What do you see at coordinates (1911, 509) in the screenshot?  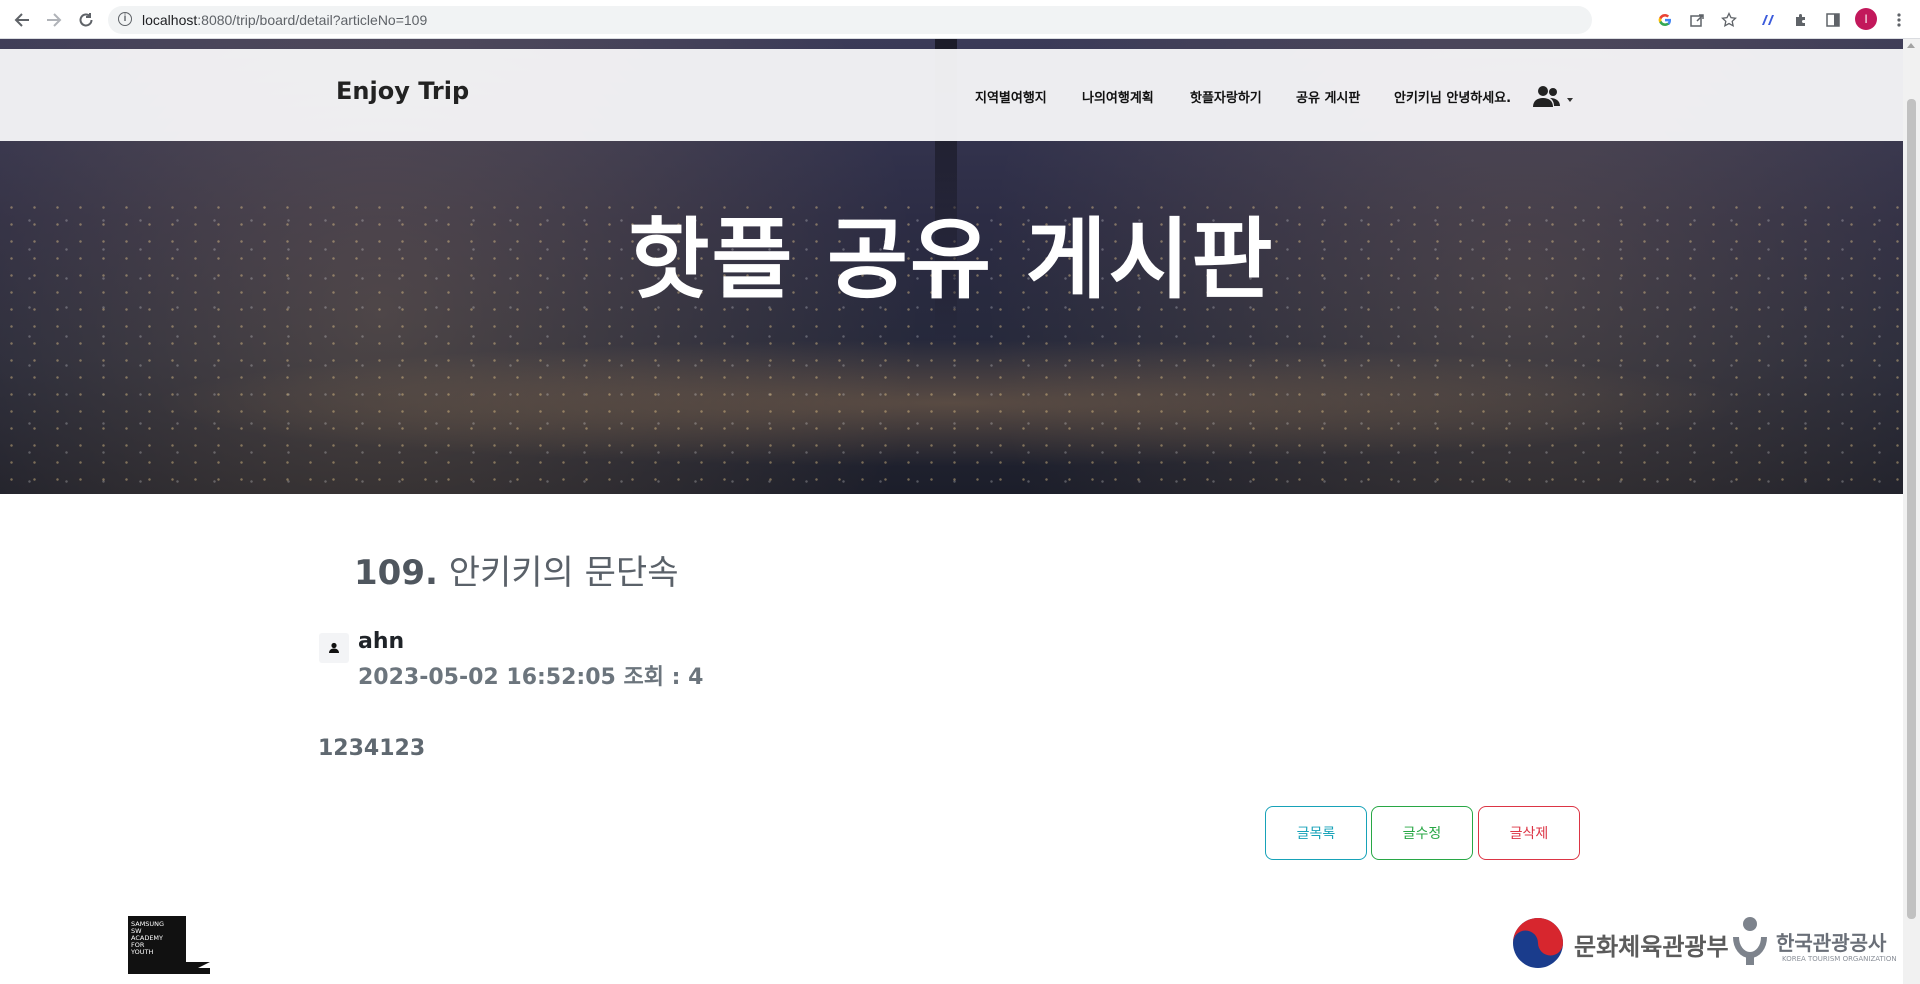 I see `scrollbar-thumb` at bounding box center [1911, 509].